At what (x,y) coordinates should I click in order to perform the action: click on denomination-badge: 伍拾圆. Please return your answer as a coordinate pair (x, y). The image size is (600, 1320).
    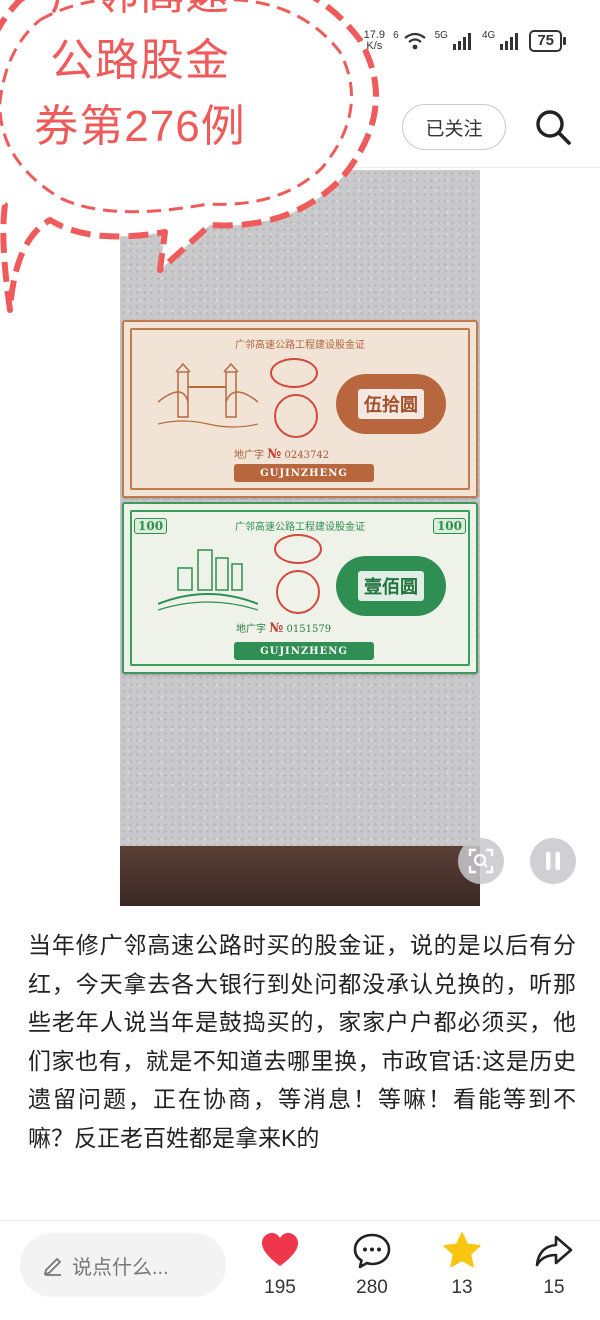
    Looking at the image, I should click on (391, 404).